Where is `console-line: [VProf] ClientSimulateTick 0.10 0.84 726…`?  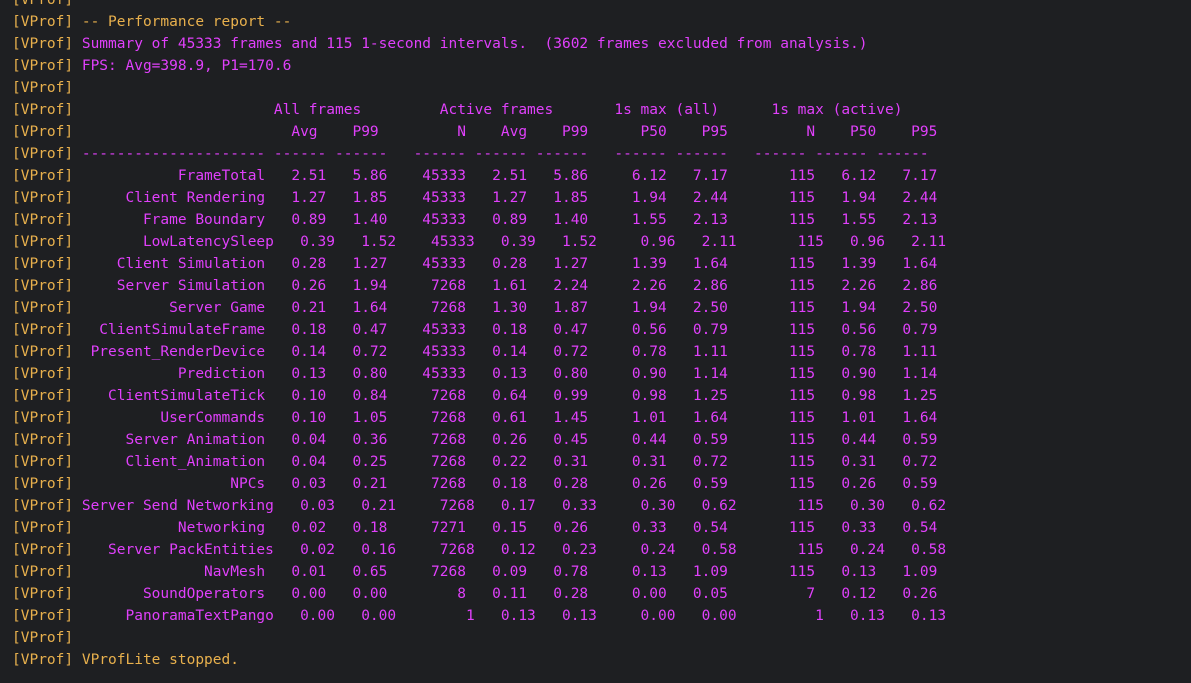
console-line: [VProf] ClientSimulateTick 0.10 0.84 726… is located at coordinates (479, 396).